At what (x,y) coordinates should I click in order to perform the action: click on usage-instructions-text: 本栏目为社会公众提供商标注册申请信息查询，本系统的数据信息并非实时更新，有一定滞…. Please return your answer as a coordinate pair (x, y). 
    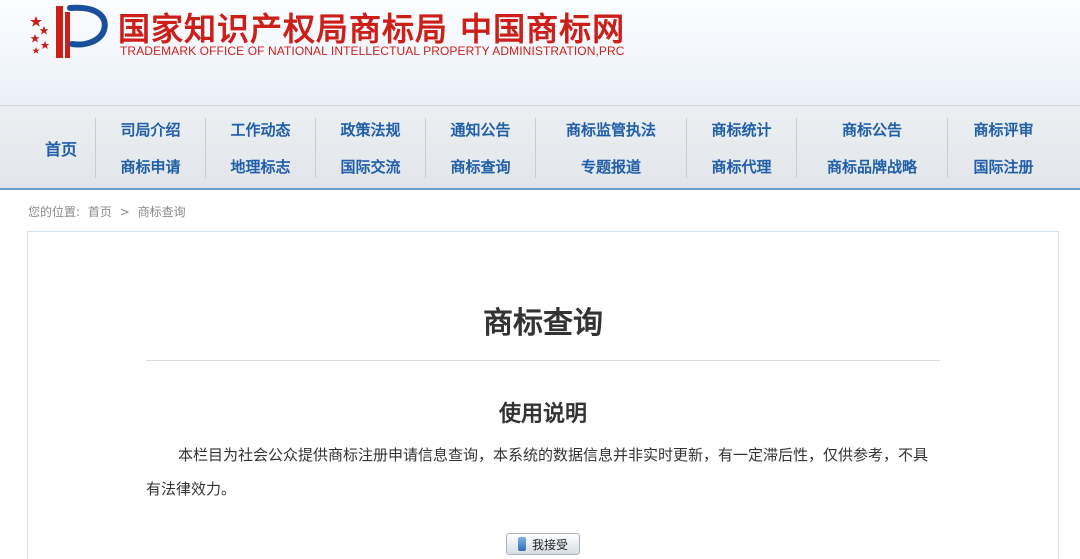
    Looking at the image, I should click on (537, 472).